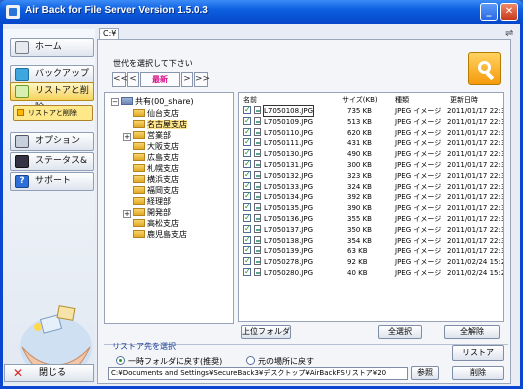 This screenshot has height=389, width=523. Describe the element at coordinates (160, 79) in the screenshot. I see `current-generation: 最新` at that location.